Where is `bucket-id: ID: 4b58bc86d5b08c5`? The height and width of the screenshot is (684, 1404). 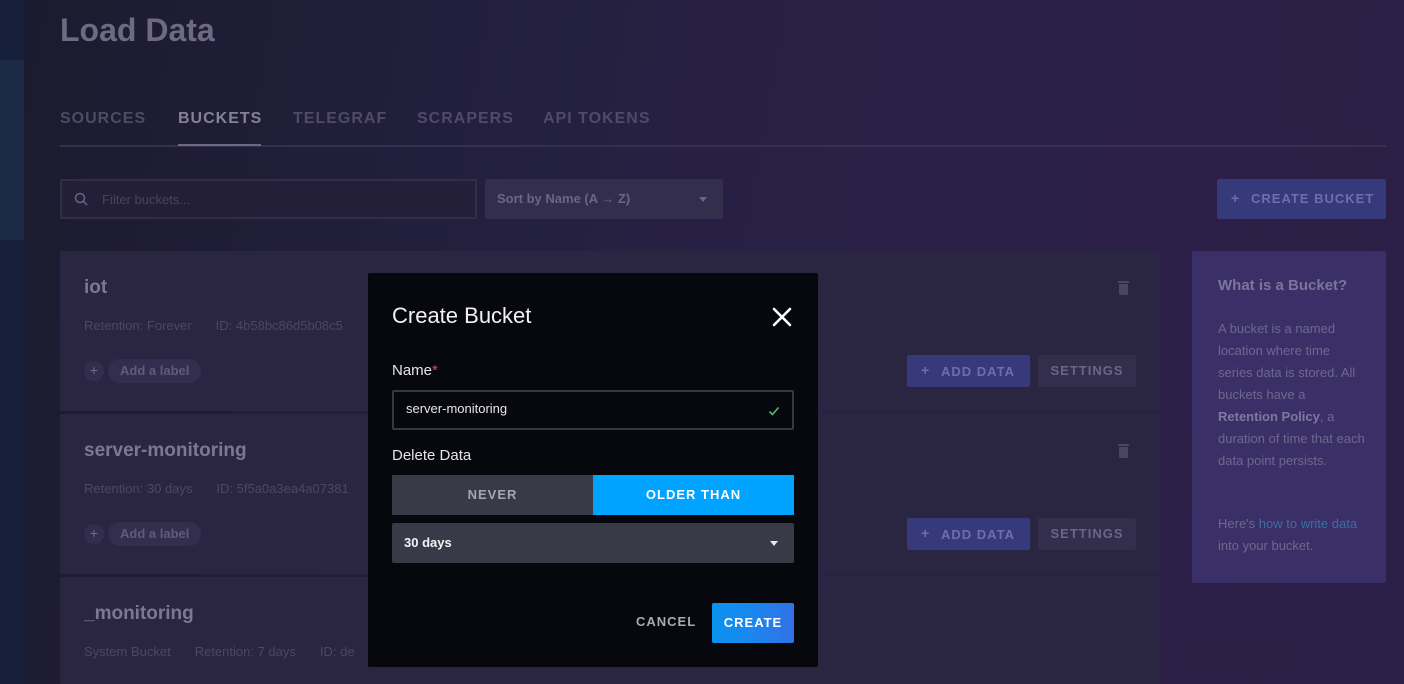
bucket-id: ID: 4b58bc86d5b08c5 is located at coordinates (279, 325).